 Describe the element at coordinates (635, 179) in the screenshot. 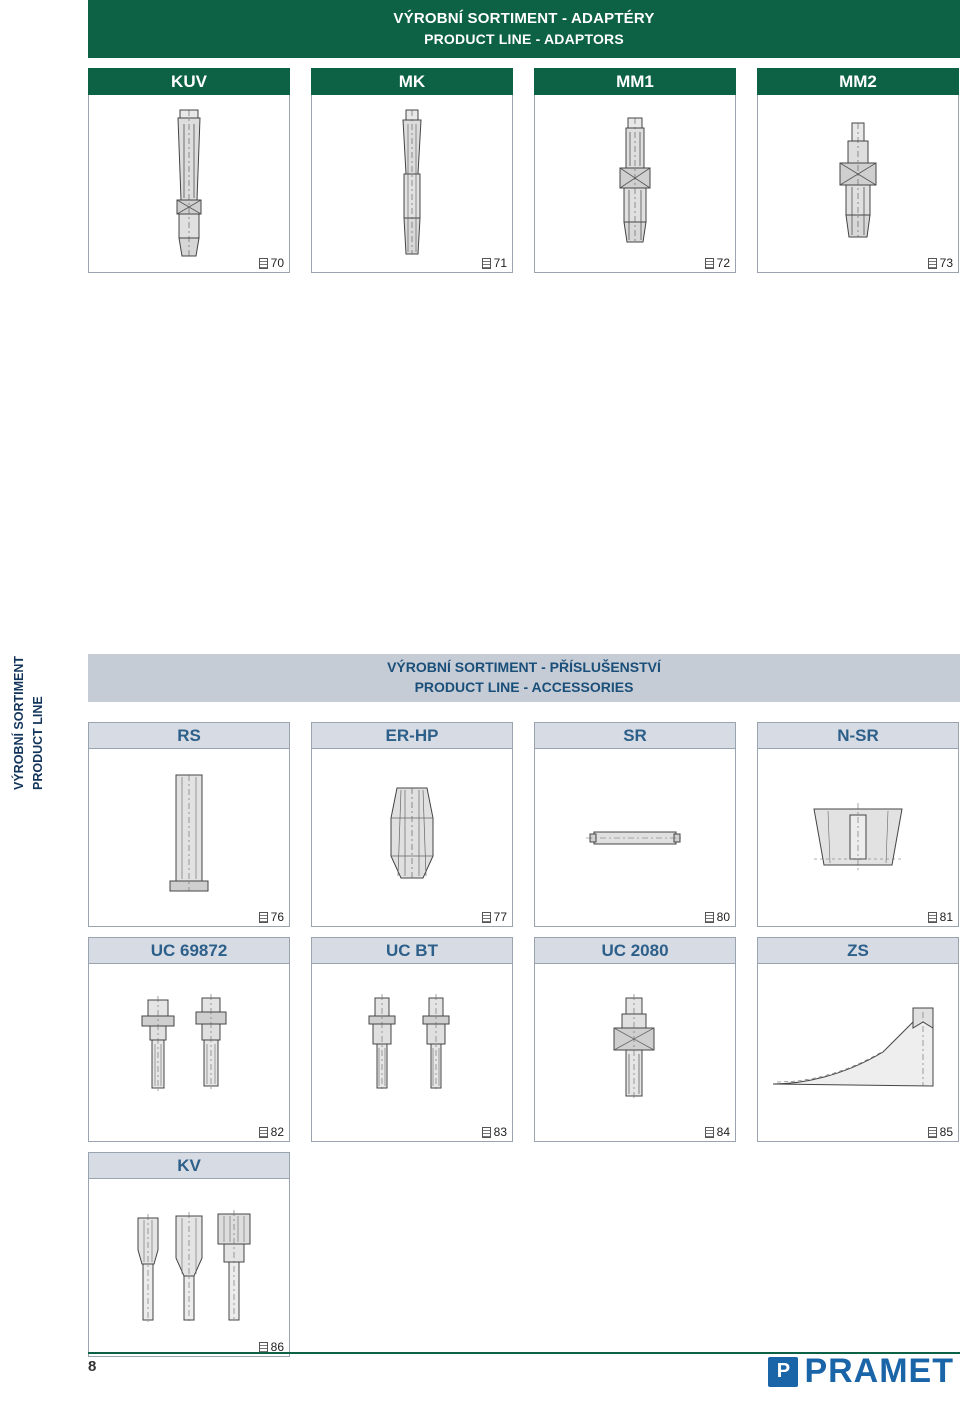

I see `adaptor-mm1-drawing` at that location.